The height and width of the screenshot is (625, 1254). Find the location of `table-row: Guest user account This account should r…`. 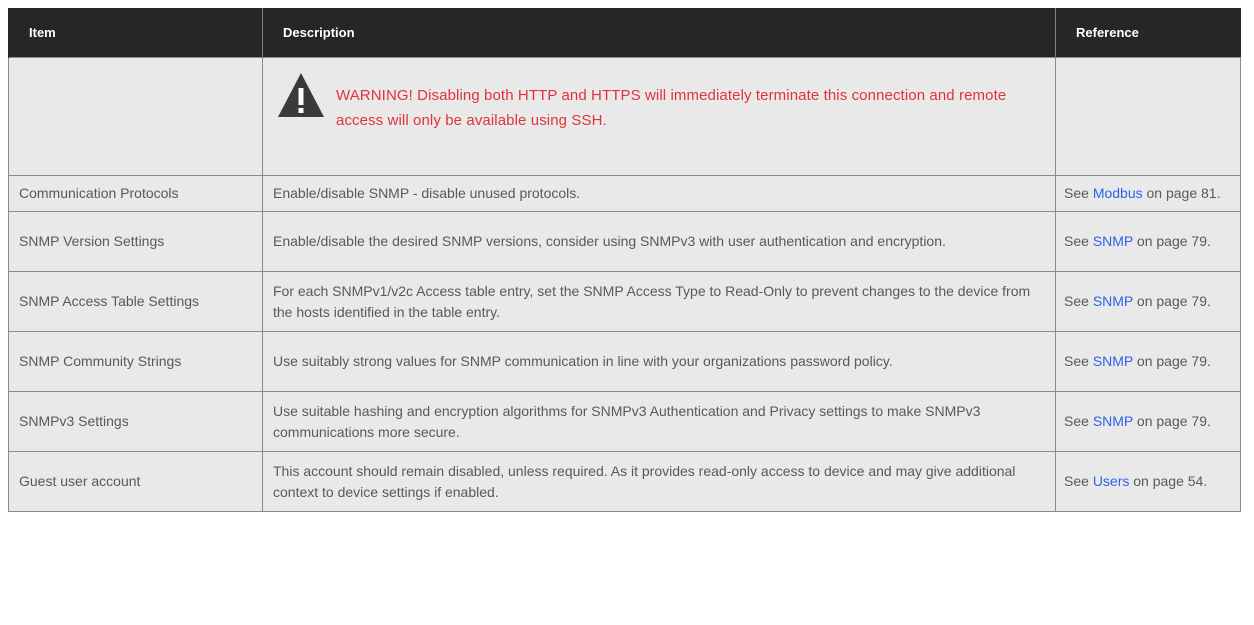

table-row: Guest user account This account should r… is located at coordinates (624, 481).